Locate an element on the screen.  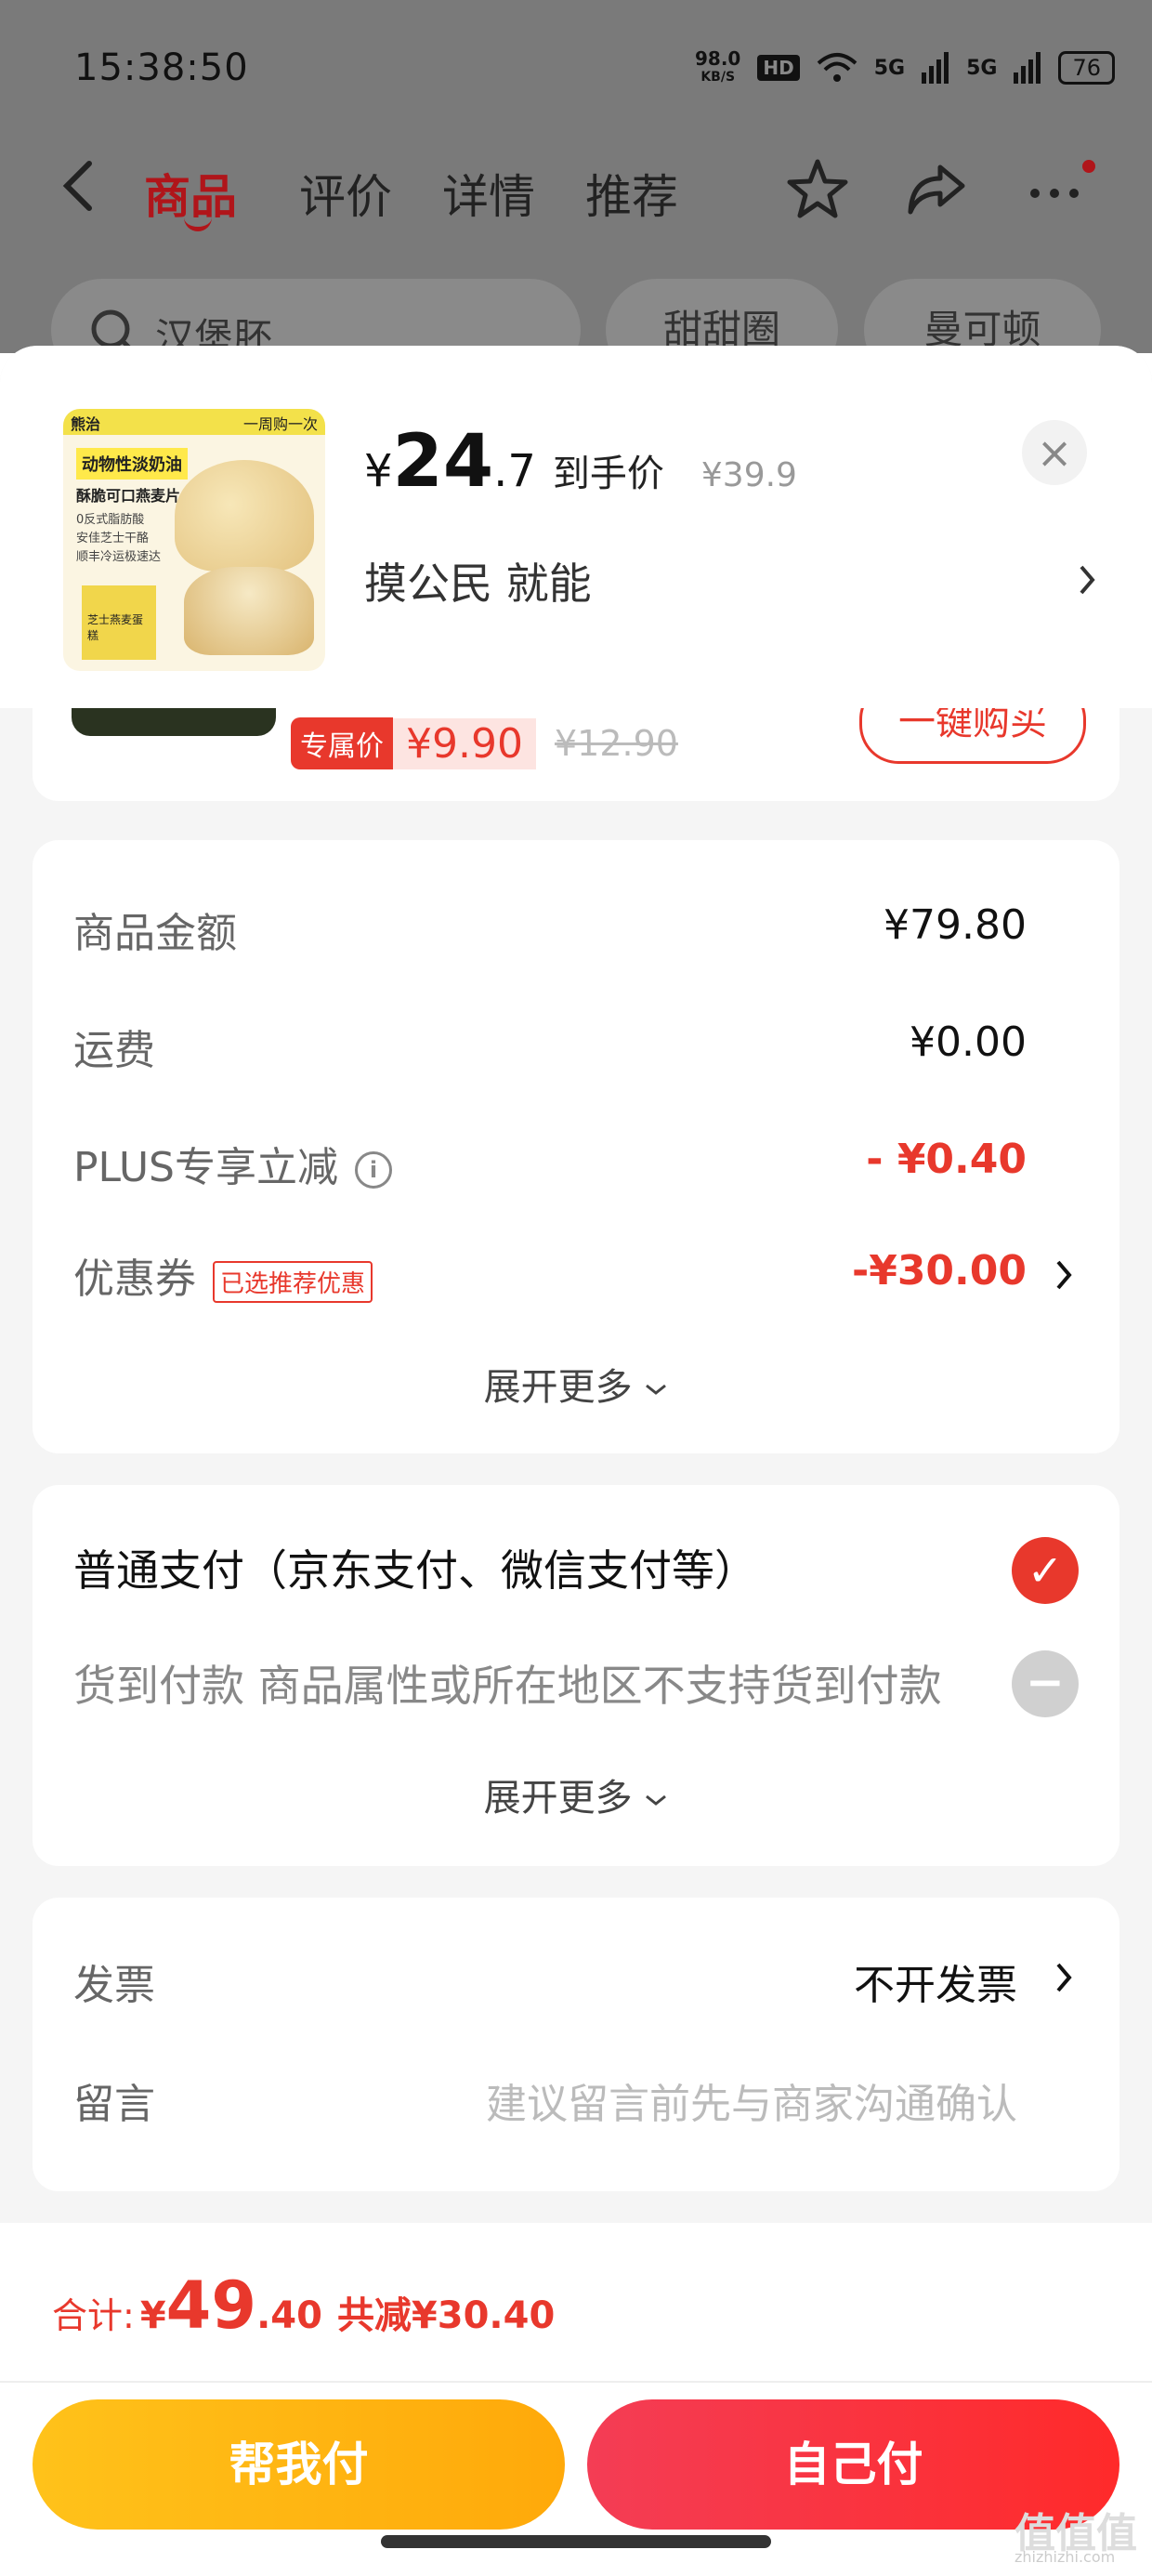
cash-on-delivery-option: 货到付款 商品属性或所在地区不支持货到付款 is located at coordinates (507, 1686).